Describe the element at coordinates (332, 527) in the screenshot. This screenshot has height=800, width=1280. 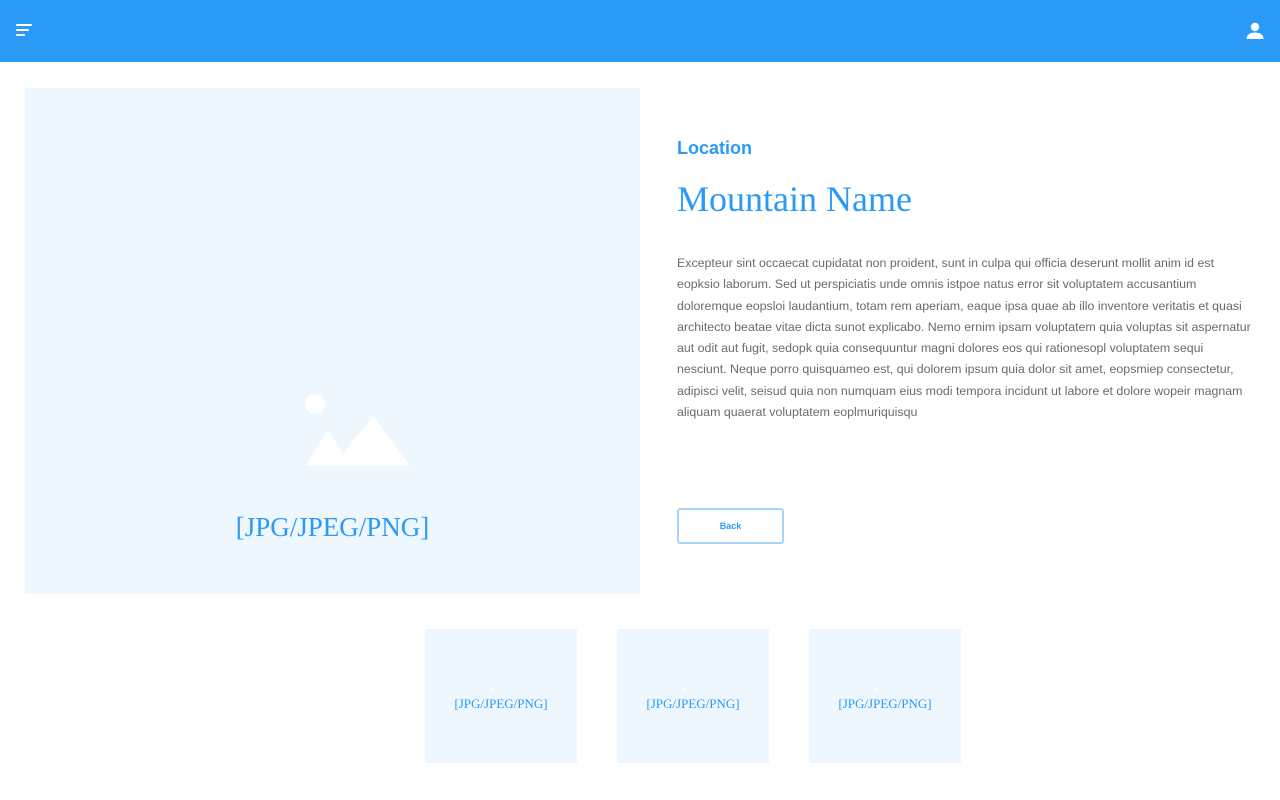
I see `hero-image-label: [JPG/JPEG/PNG]` at that location.